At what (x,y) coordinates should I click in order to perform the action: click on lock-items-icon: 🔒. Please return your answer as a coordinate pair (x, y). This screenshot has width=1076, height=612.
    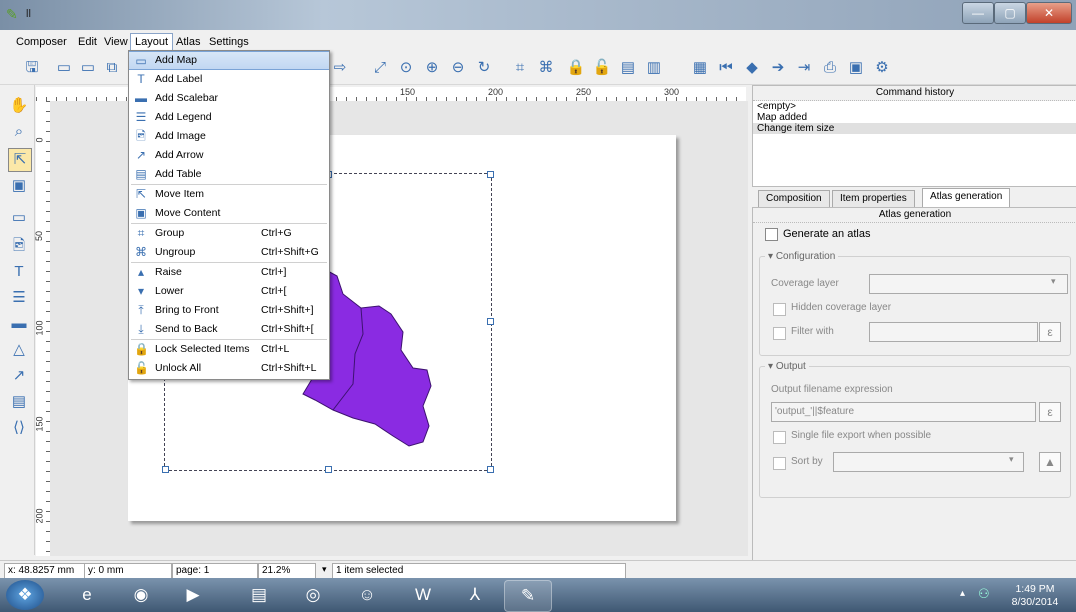
    Looking at the image, I should click on (576, 68).